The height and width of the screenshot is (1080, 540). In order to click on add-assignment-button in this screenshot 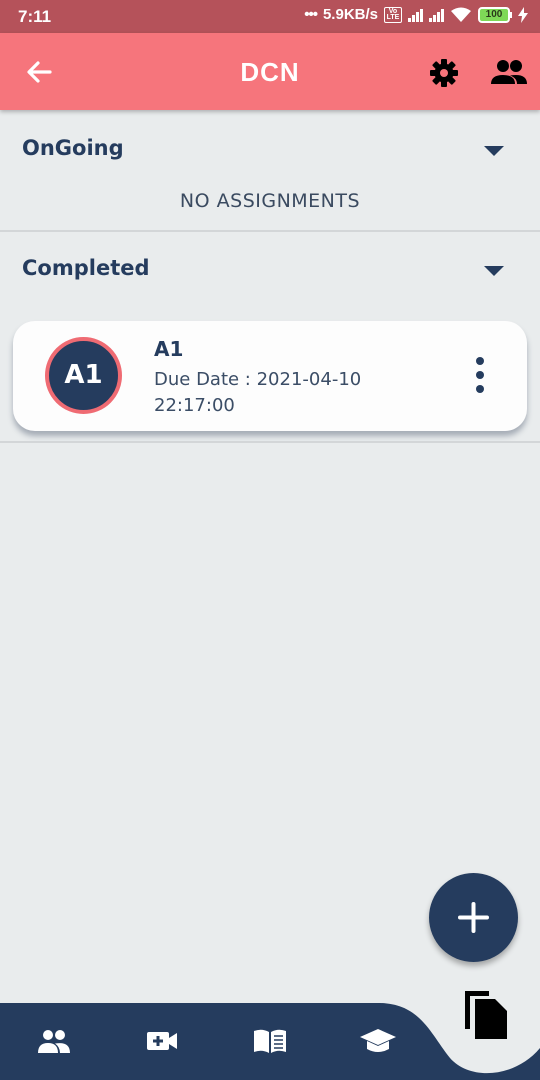, I will do `click(473, 917)`.